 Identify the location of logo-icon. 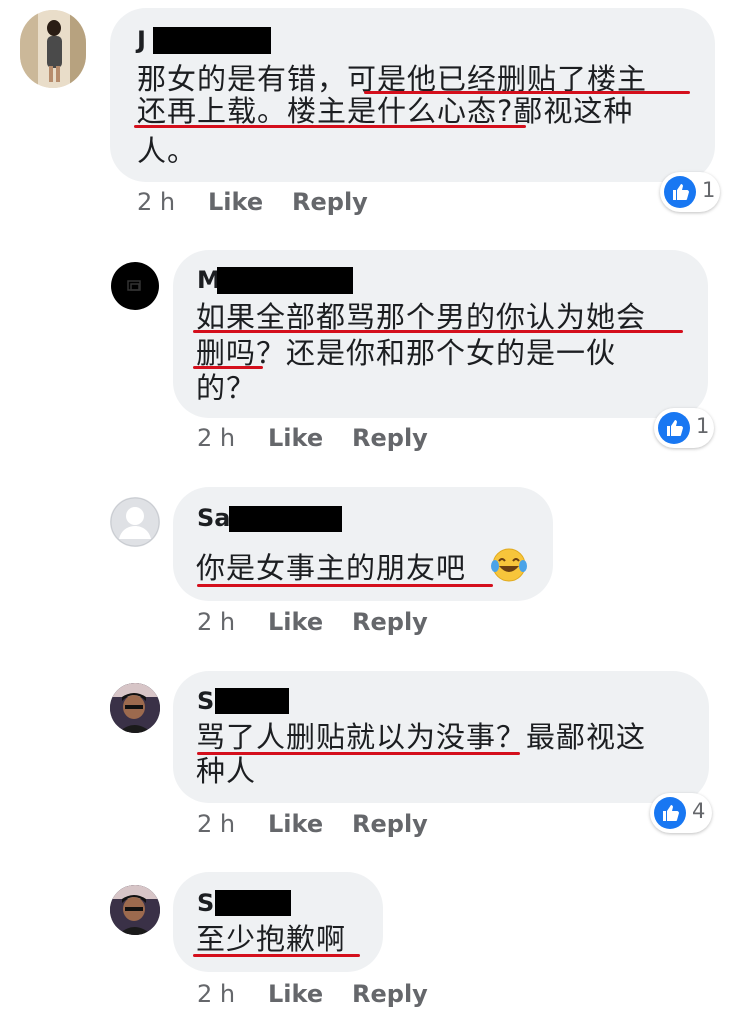
(134, 285).